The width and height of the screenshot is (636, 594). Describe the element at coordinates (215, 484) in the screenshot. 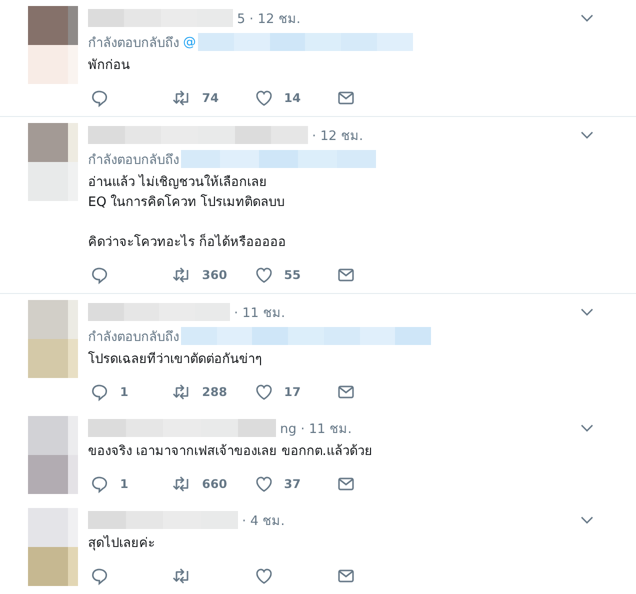

I see `retweet-count: 660` at that location.